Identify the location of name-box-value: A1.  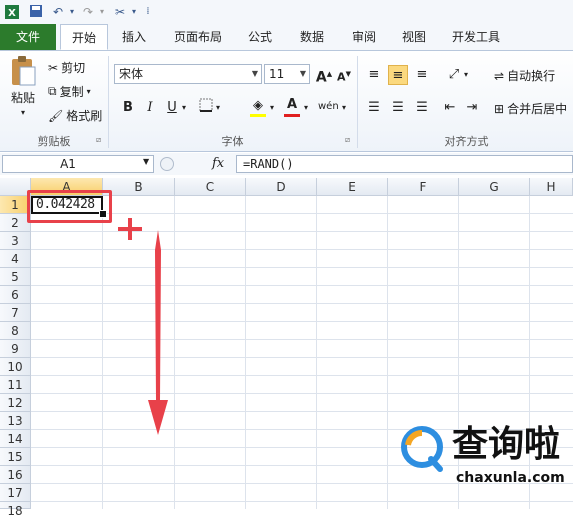
(68, 164).